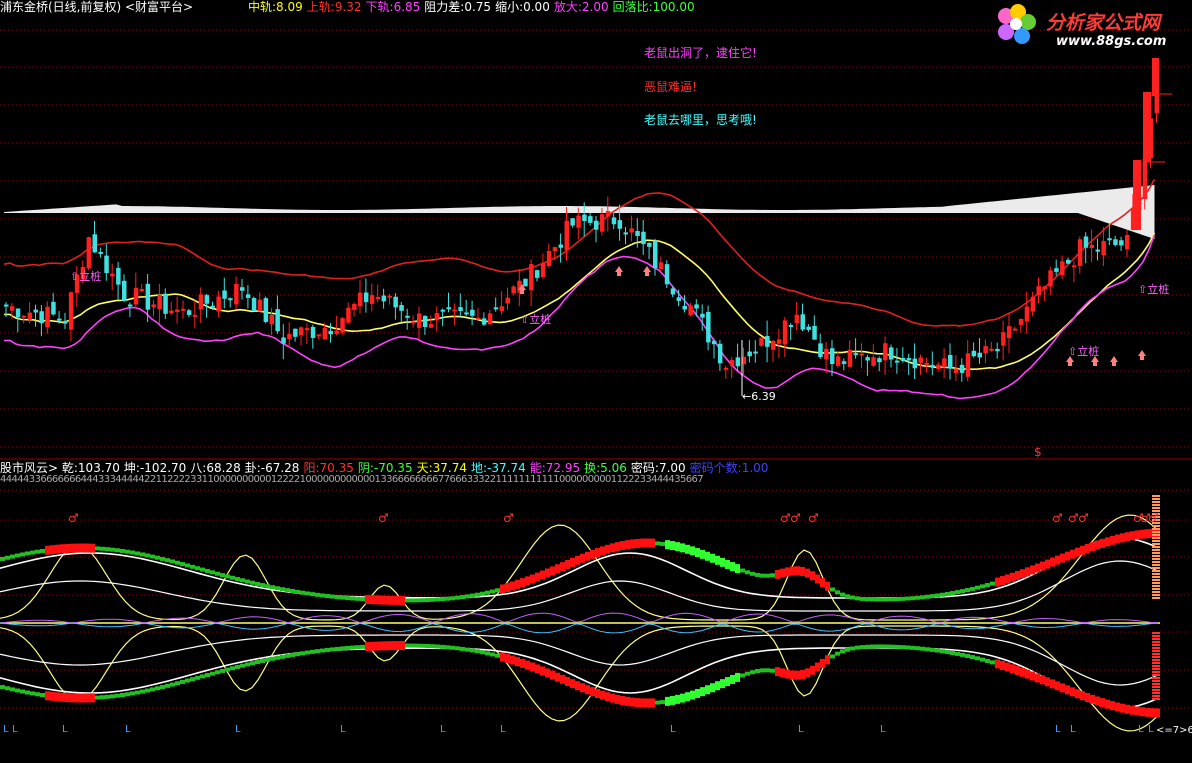  Describe the element at coordinates (1103, 23) in the screenshot. I see `logo-text: 分析家公式网` at that location.